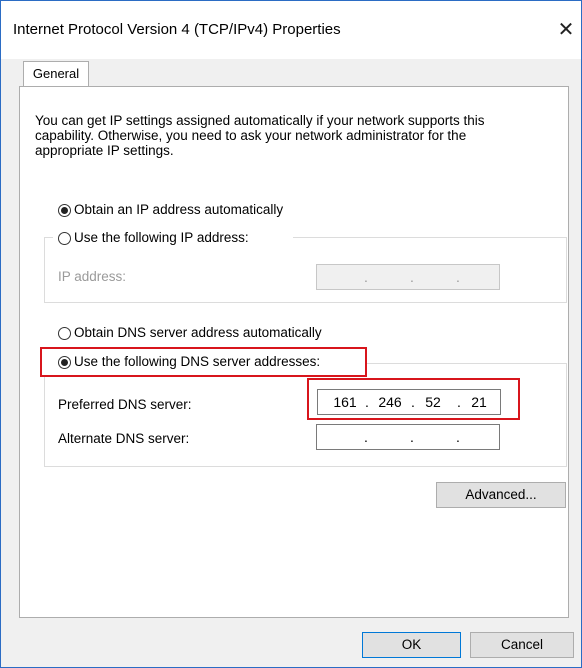 The width and height of the screenshot is (582, 668). Describe the element at coordinates (124, 438) in the screenshot. I see `alternate-dns-label: Alternate DNS server:` at that location.